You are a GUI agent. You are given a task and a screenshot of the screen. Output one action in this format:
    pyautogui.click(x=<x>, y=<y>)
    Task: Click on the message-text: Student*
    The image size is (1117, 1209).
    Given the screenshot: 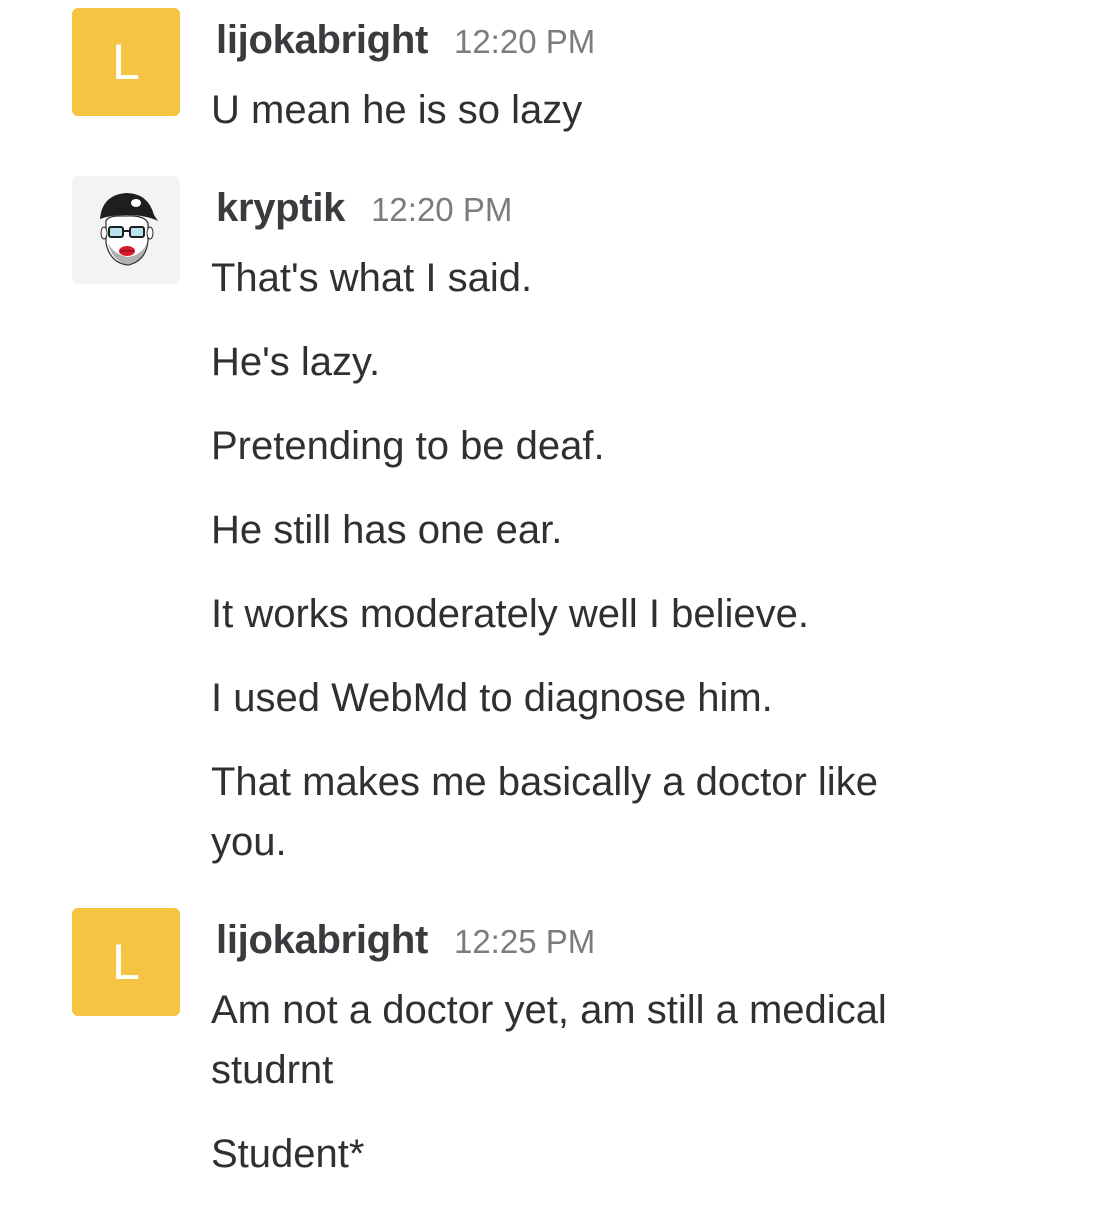 What is the action you would take?
    pyautogui.click(x=288, y=1154)
    